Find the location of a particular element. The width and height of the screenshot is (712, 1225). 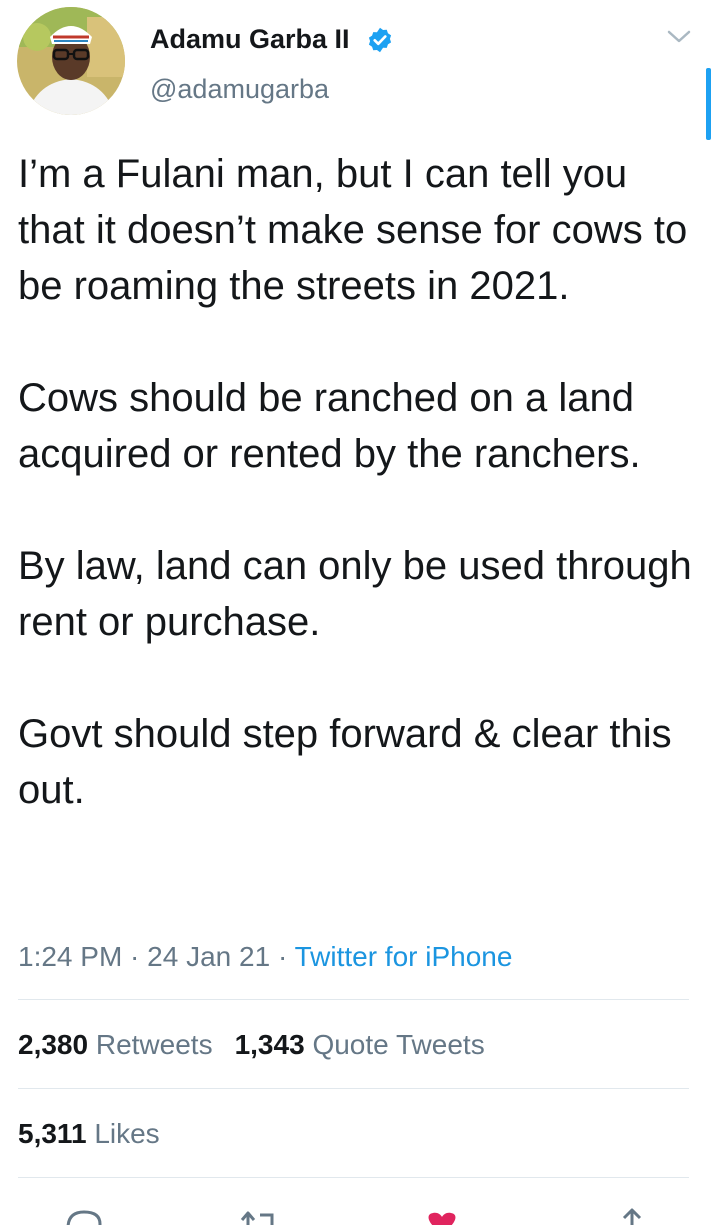

retweet-icon is located at coordinates (260, 1215).